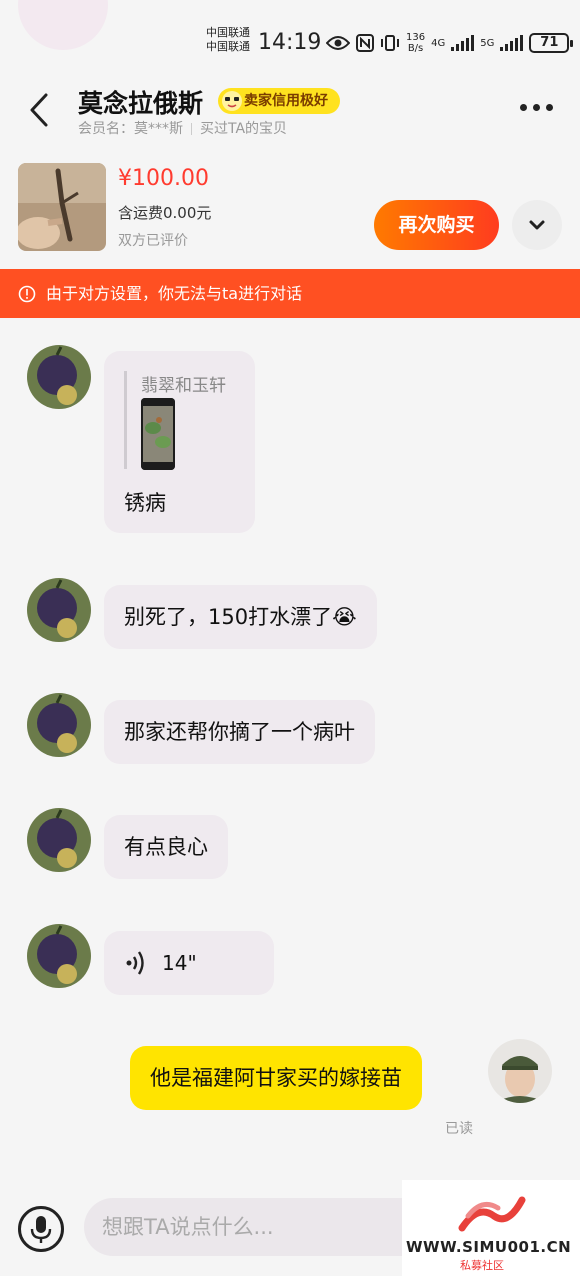 Image resolution: width=580 pixels, height=1276 pixels. I want to click on expand-button, so click(537, 225).